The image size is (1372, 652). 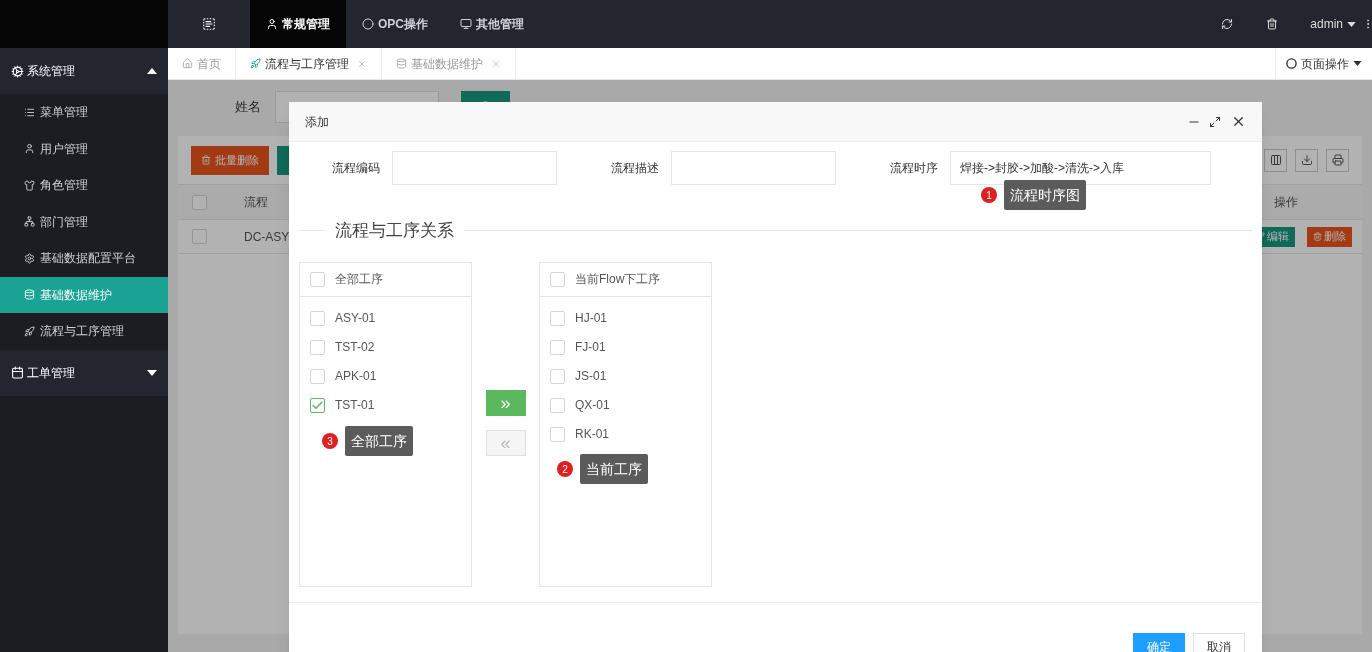 I want to click on field-label: 流程时序, so click(x=914, y=168).